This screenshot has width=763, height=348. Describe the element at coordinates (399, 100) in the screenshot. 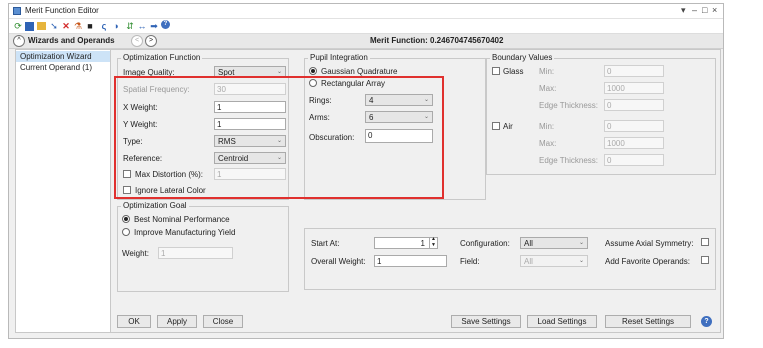

I see `rings-select: 4 ⌄` at that location.